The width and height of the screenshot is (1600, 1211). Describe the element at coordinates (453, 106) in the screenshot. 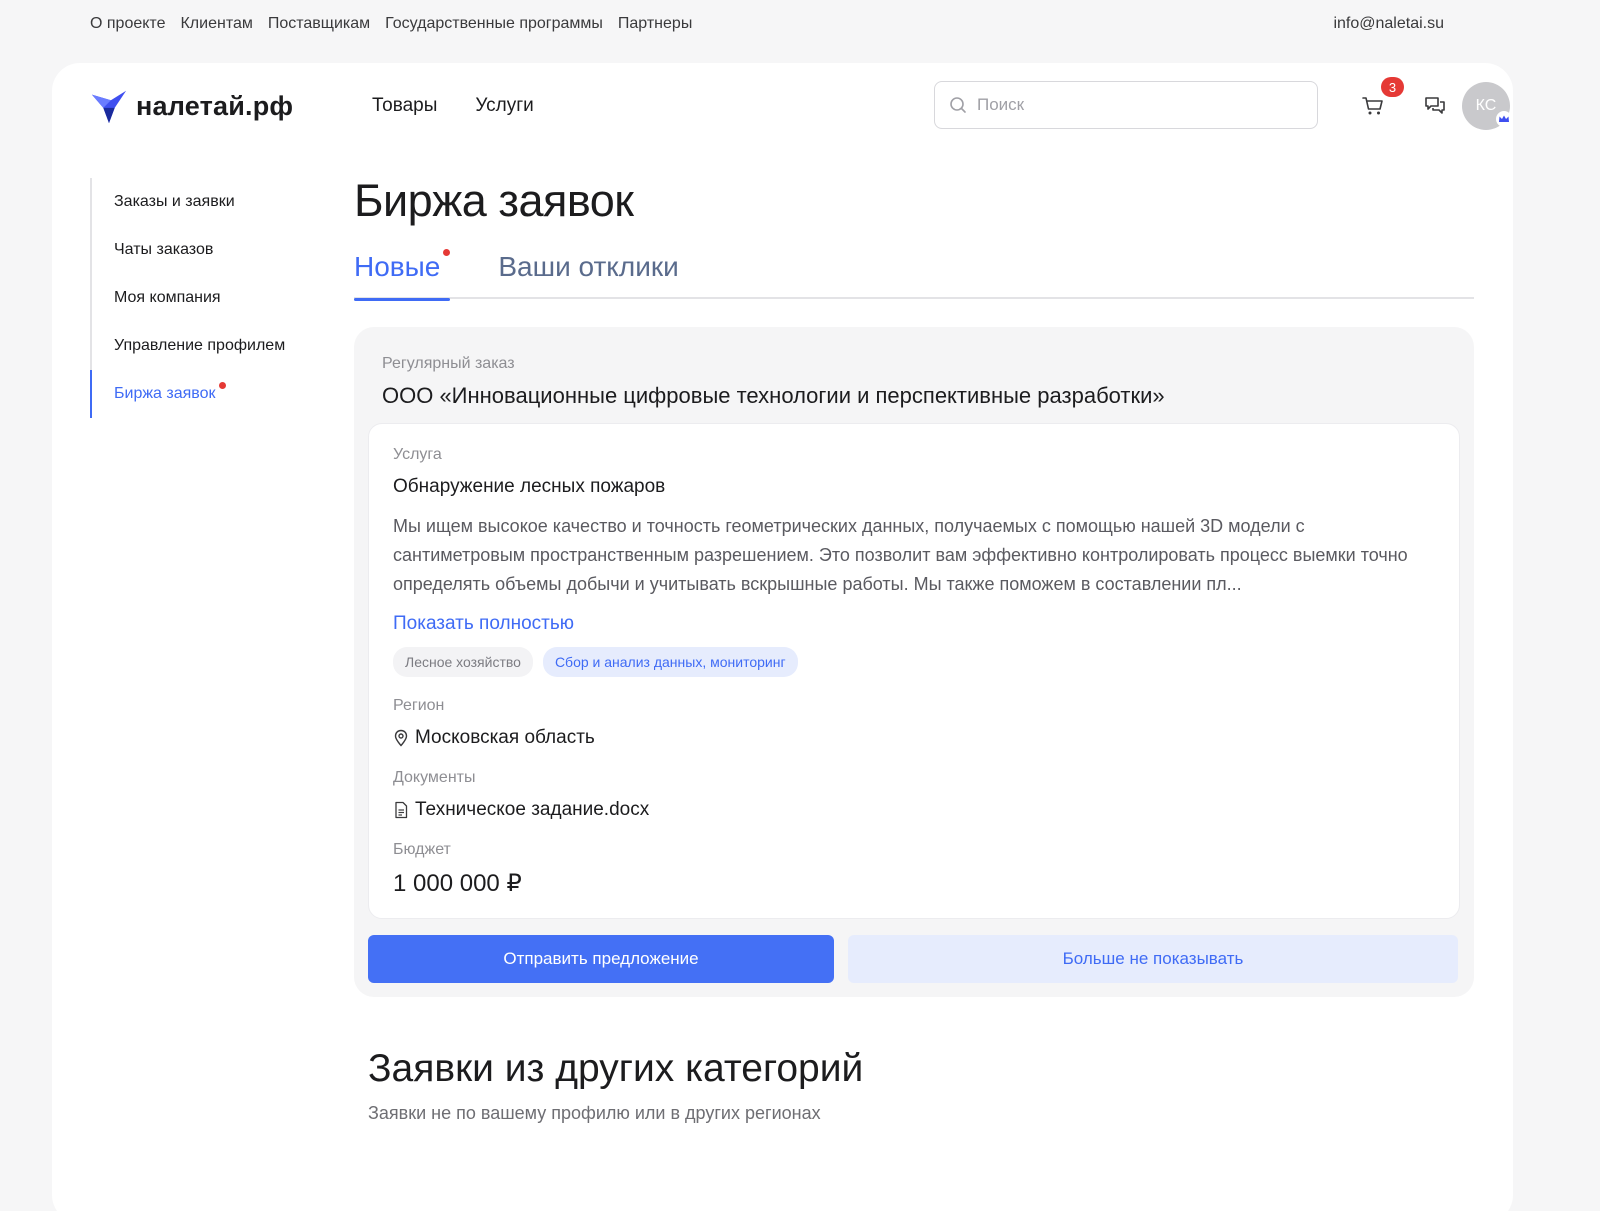

I see `main-nav: Товары Услуги` at that location.